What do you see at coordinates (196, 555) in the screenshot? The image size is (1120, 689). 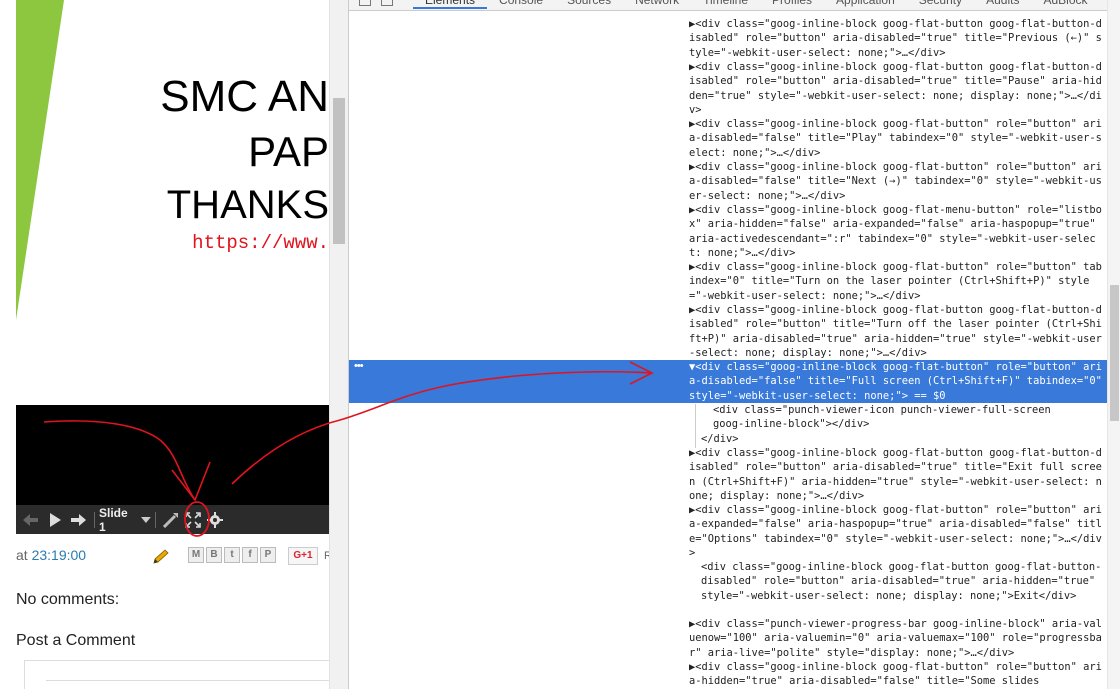 I see `email-share-button: M` at bounding box center [196, 555].